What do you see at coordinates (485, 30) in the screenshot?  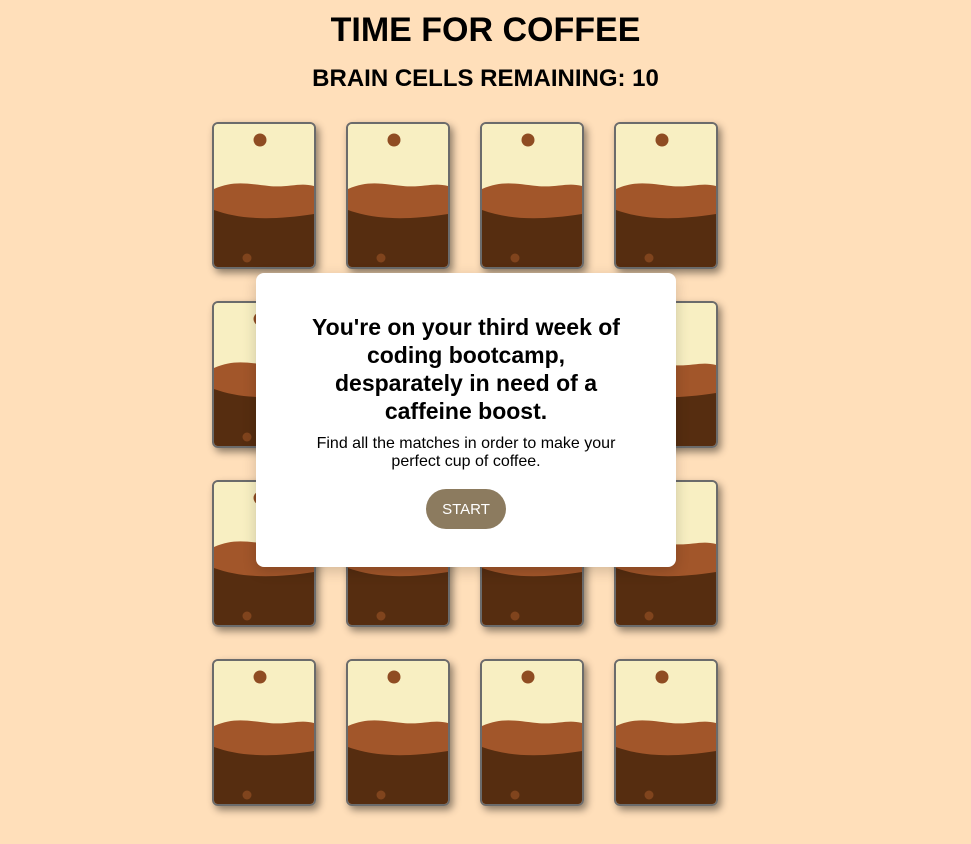 I see `page-title: TIME FOR COFFEE` at bounding box center [485, 30].